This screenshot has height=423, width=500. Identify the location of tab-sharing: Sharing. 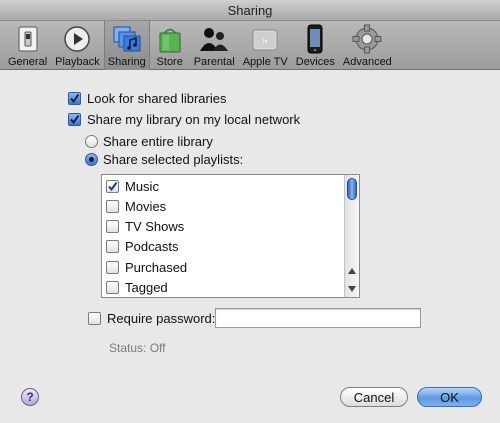
(126, 45).